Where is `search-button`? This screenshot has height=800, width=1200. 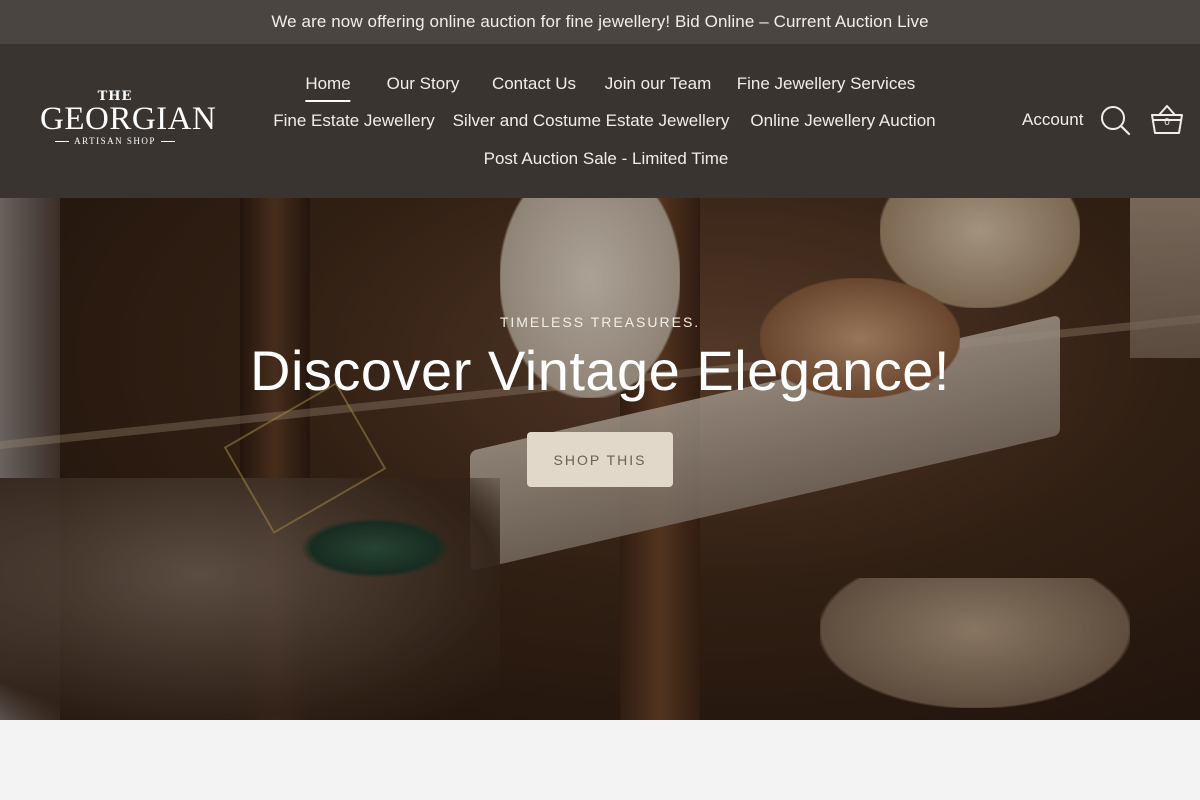
search-button is located at coordinates (1115, 120).